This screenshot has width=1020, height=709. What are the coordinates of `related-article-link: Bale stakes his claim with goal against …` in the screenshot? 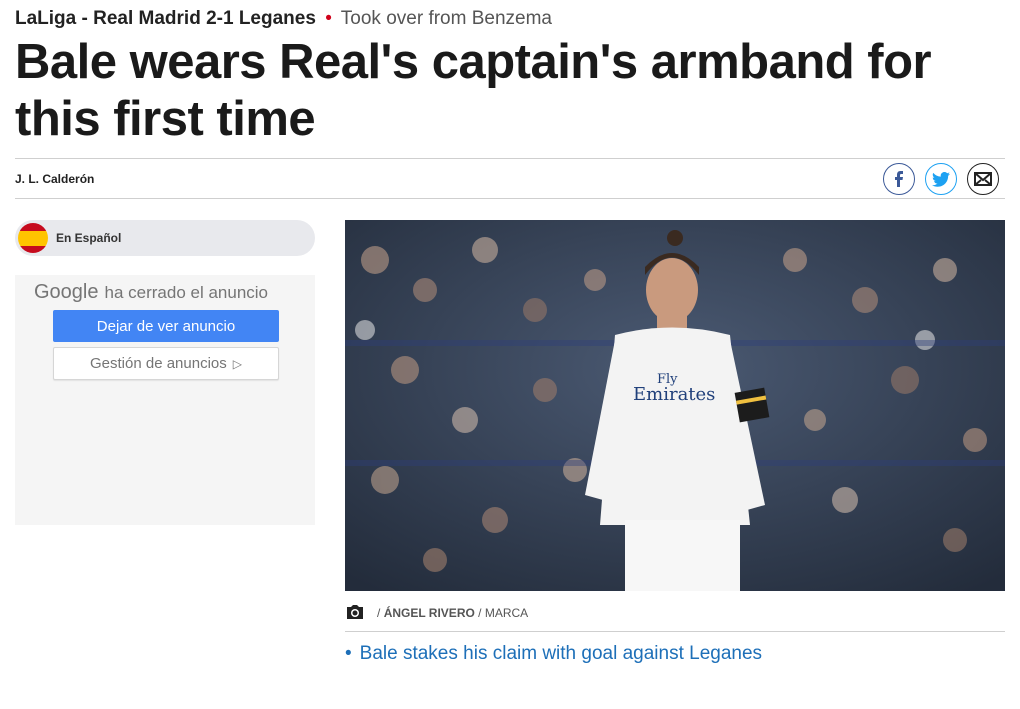 It's located at (561, 653).